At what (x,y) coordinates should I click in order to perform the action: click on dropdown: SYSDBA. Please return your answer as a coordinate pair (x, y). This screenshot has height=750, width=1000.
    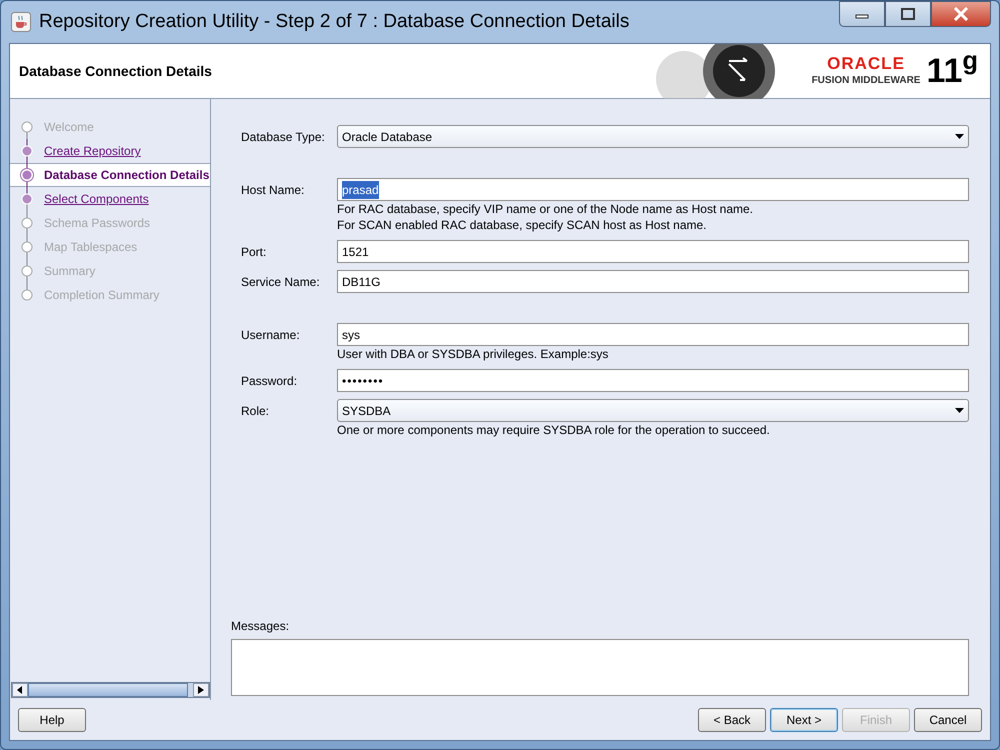
    Looking at the image, I should click on (653, 410).